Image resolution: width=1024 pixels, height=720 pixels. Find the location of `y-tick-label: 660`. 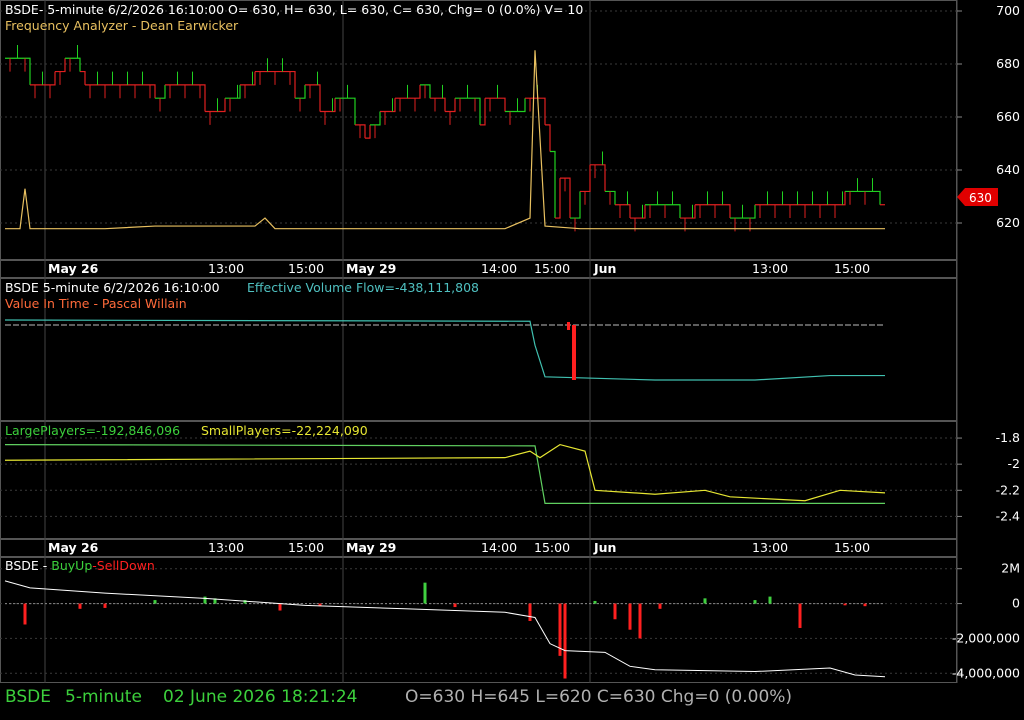

y-tick-label: 660 is located at coordinates (1008, 116).